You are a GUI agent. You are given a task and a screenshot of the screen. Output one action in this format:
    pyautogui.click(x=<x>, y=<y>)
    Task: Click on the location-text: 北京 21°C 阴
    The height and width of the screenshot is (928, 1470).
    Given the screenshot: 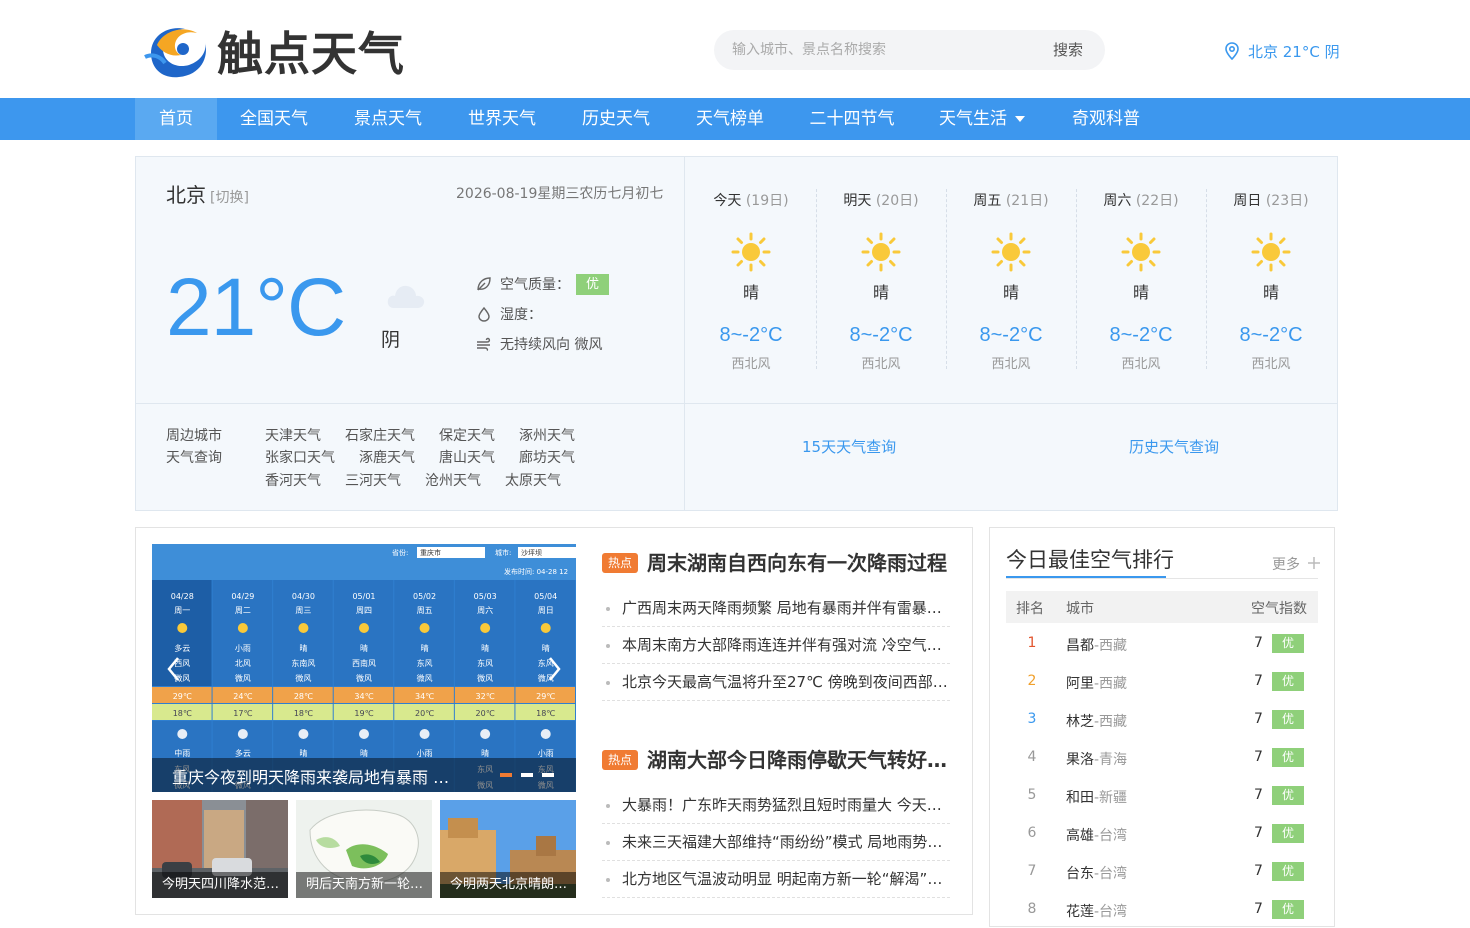 What is the action you would take?
    pyautogui.click(x=1294, y=51)
    